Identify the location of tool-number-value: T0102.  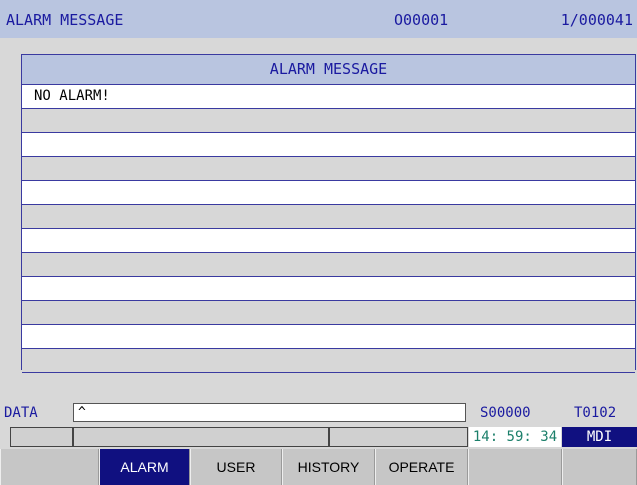
(595, 413).